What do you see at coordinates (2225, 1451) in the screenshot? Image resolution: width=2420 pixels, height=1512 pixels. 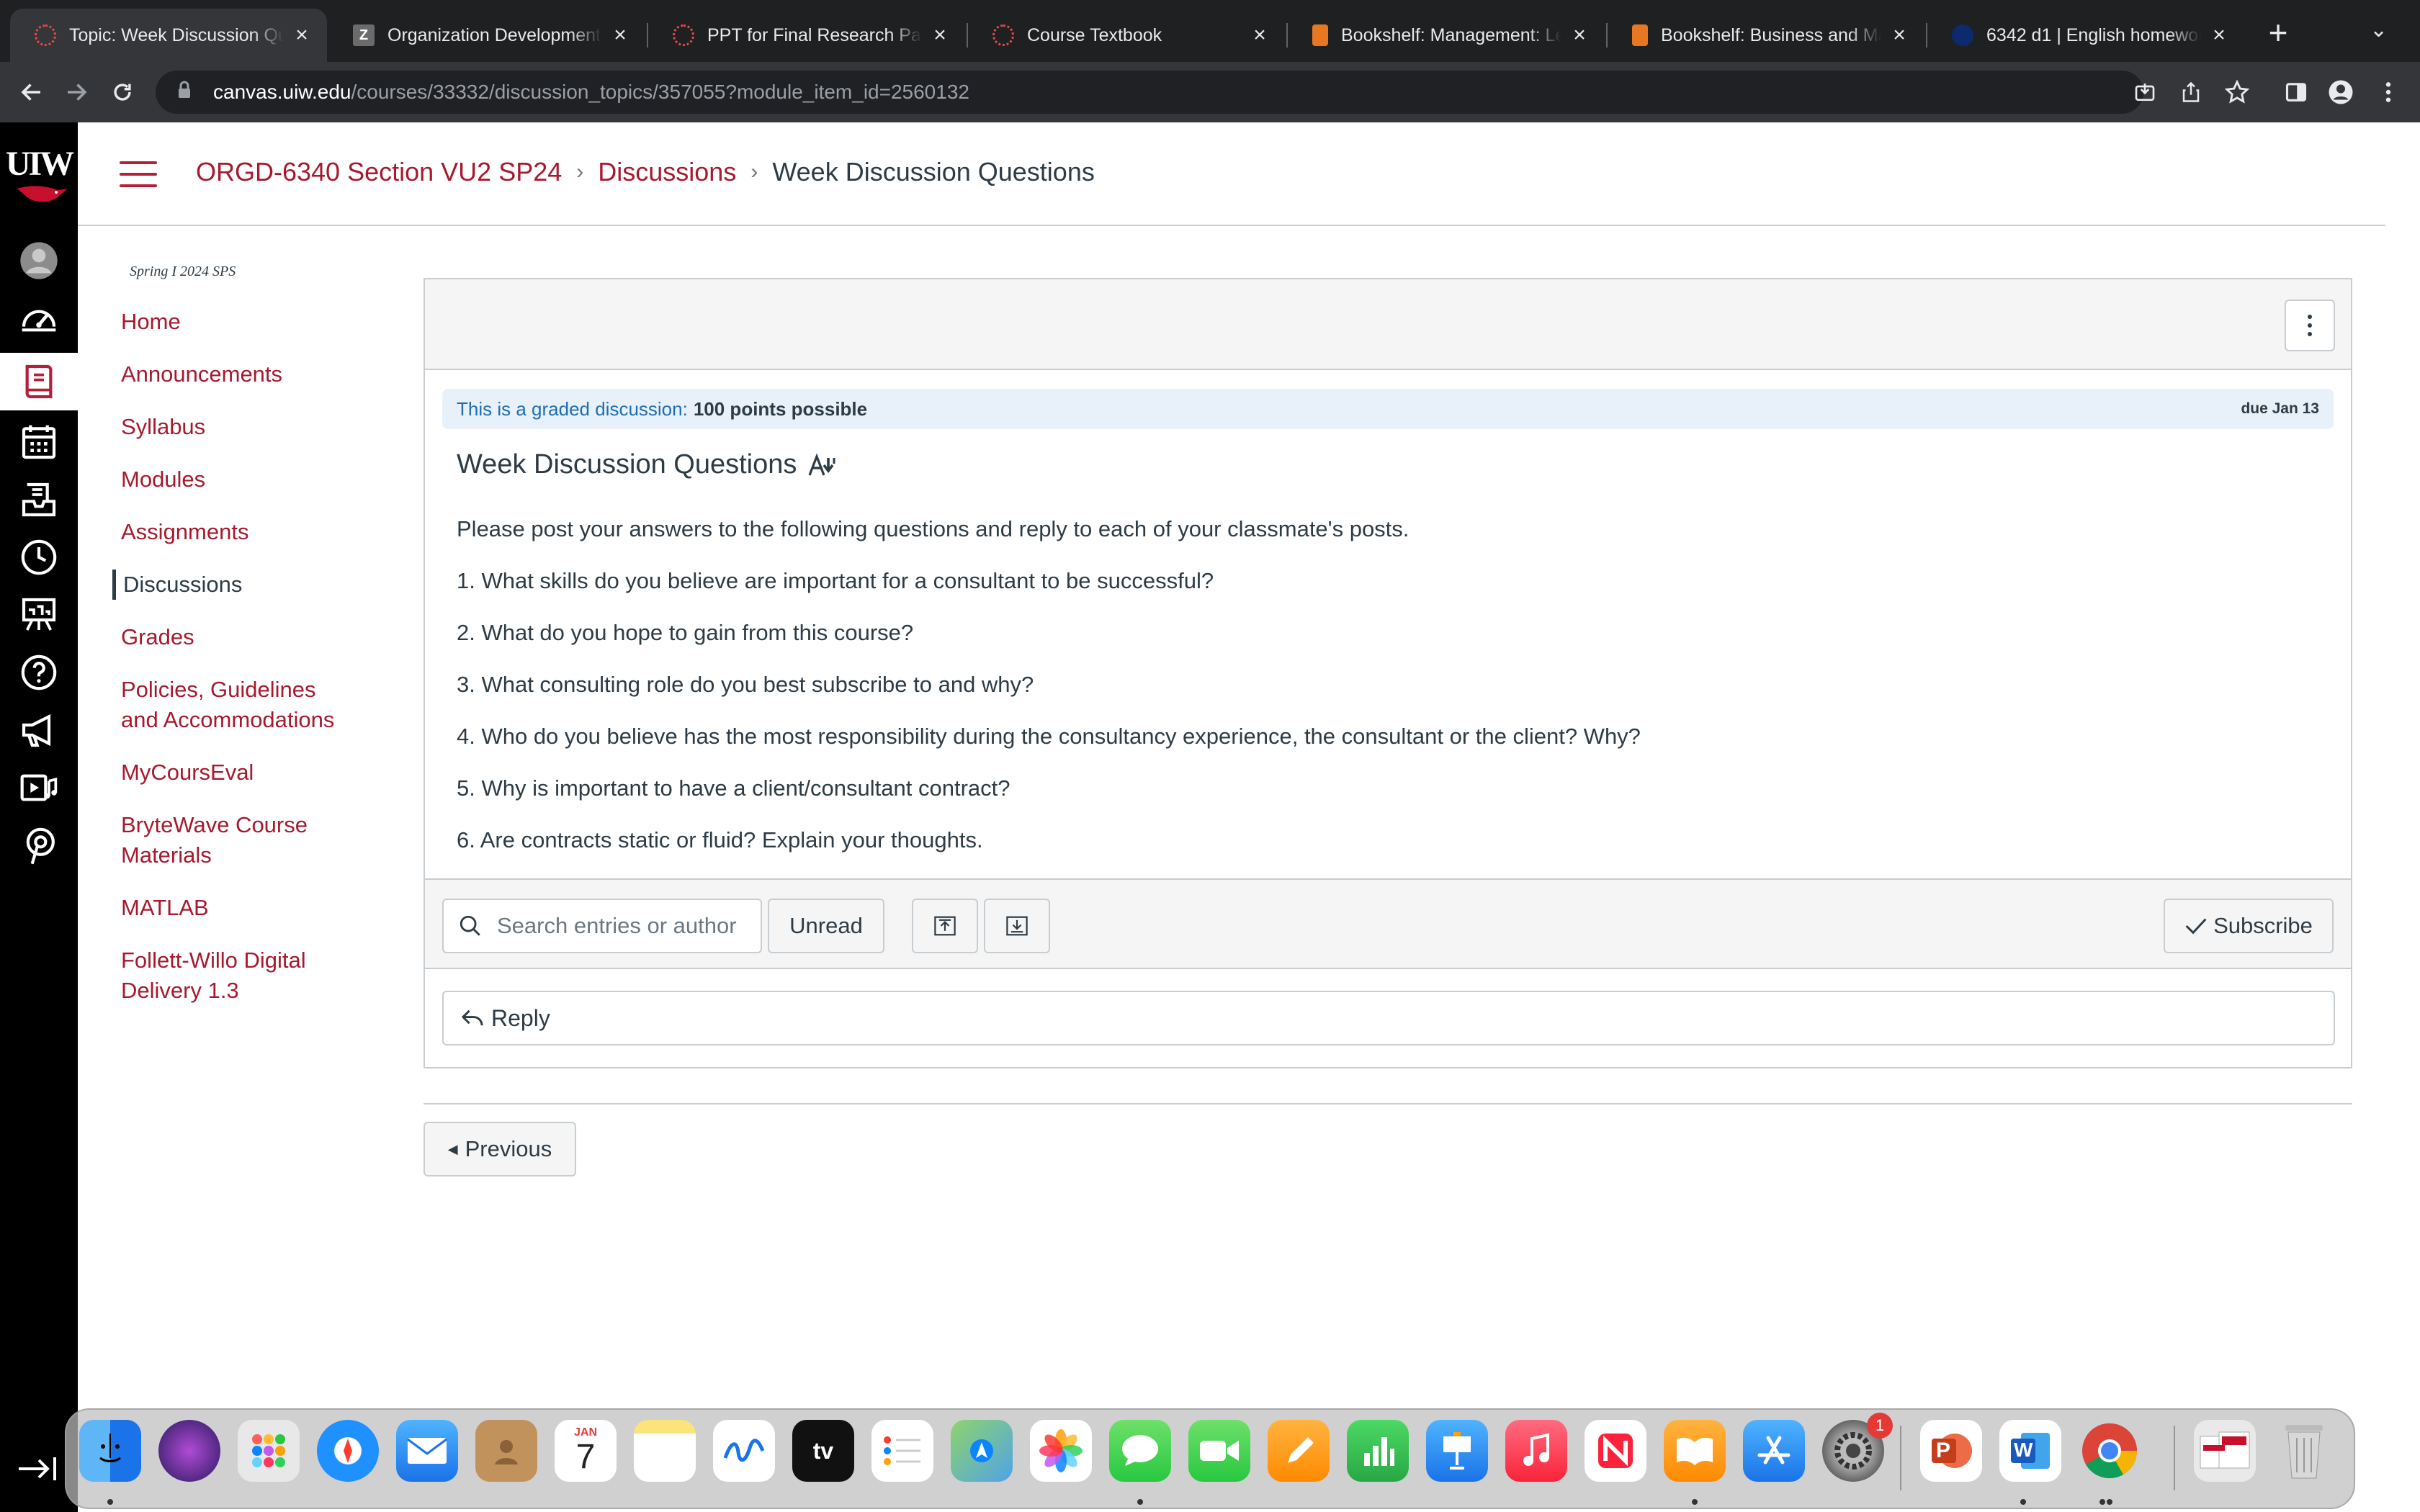 I see `downloads-stack-icon` at bounding box center [2225, 1451].